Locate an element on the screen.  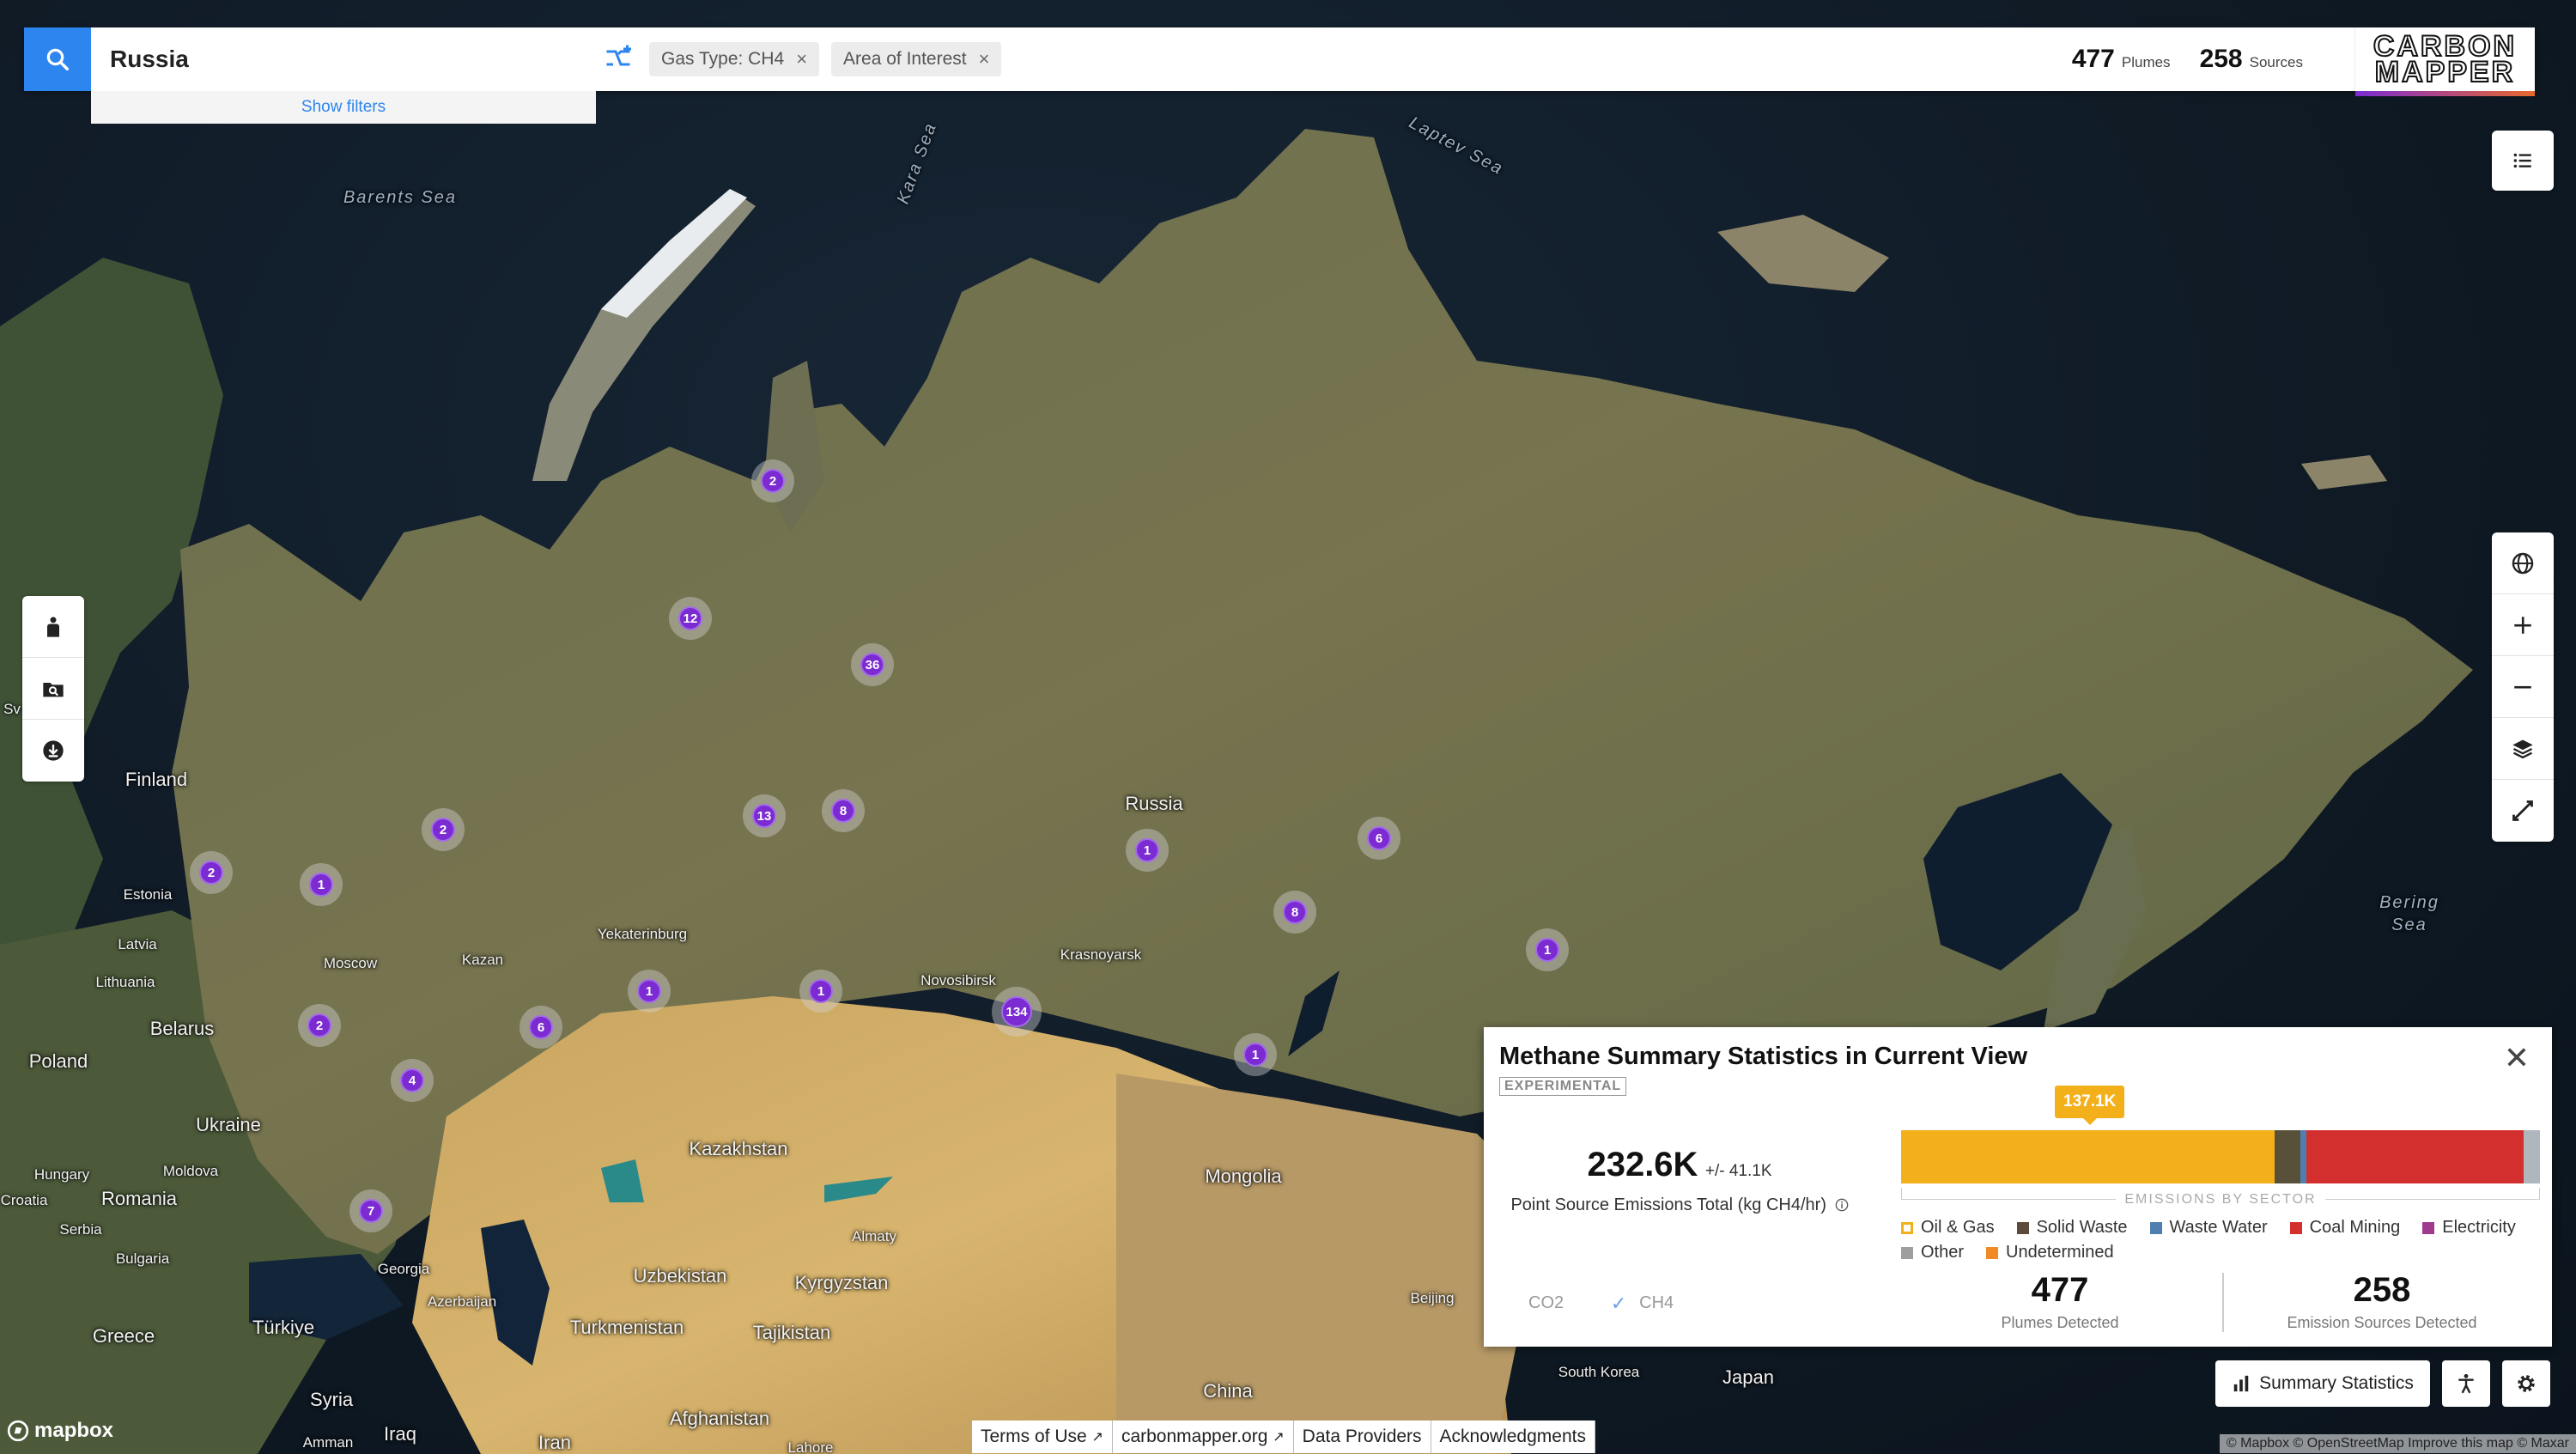
acknowledgments-link: Acknowledgments is located at coordinates (1513, 1437).